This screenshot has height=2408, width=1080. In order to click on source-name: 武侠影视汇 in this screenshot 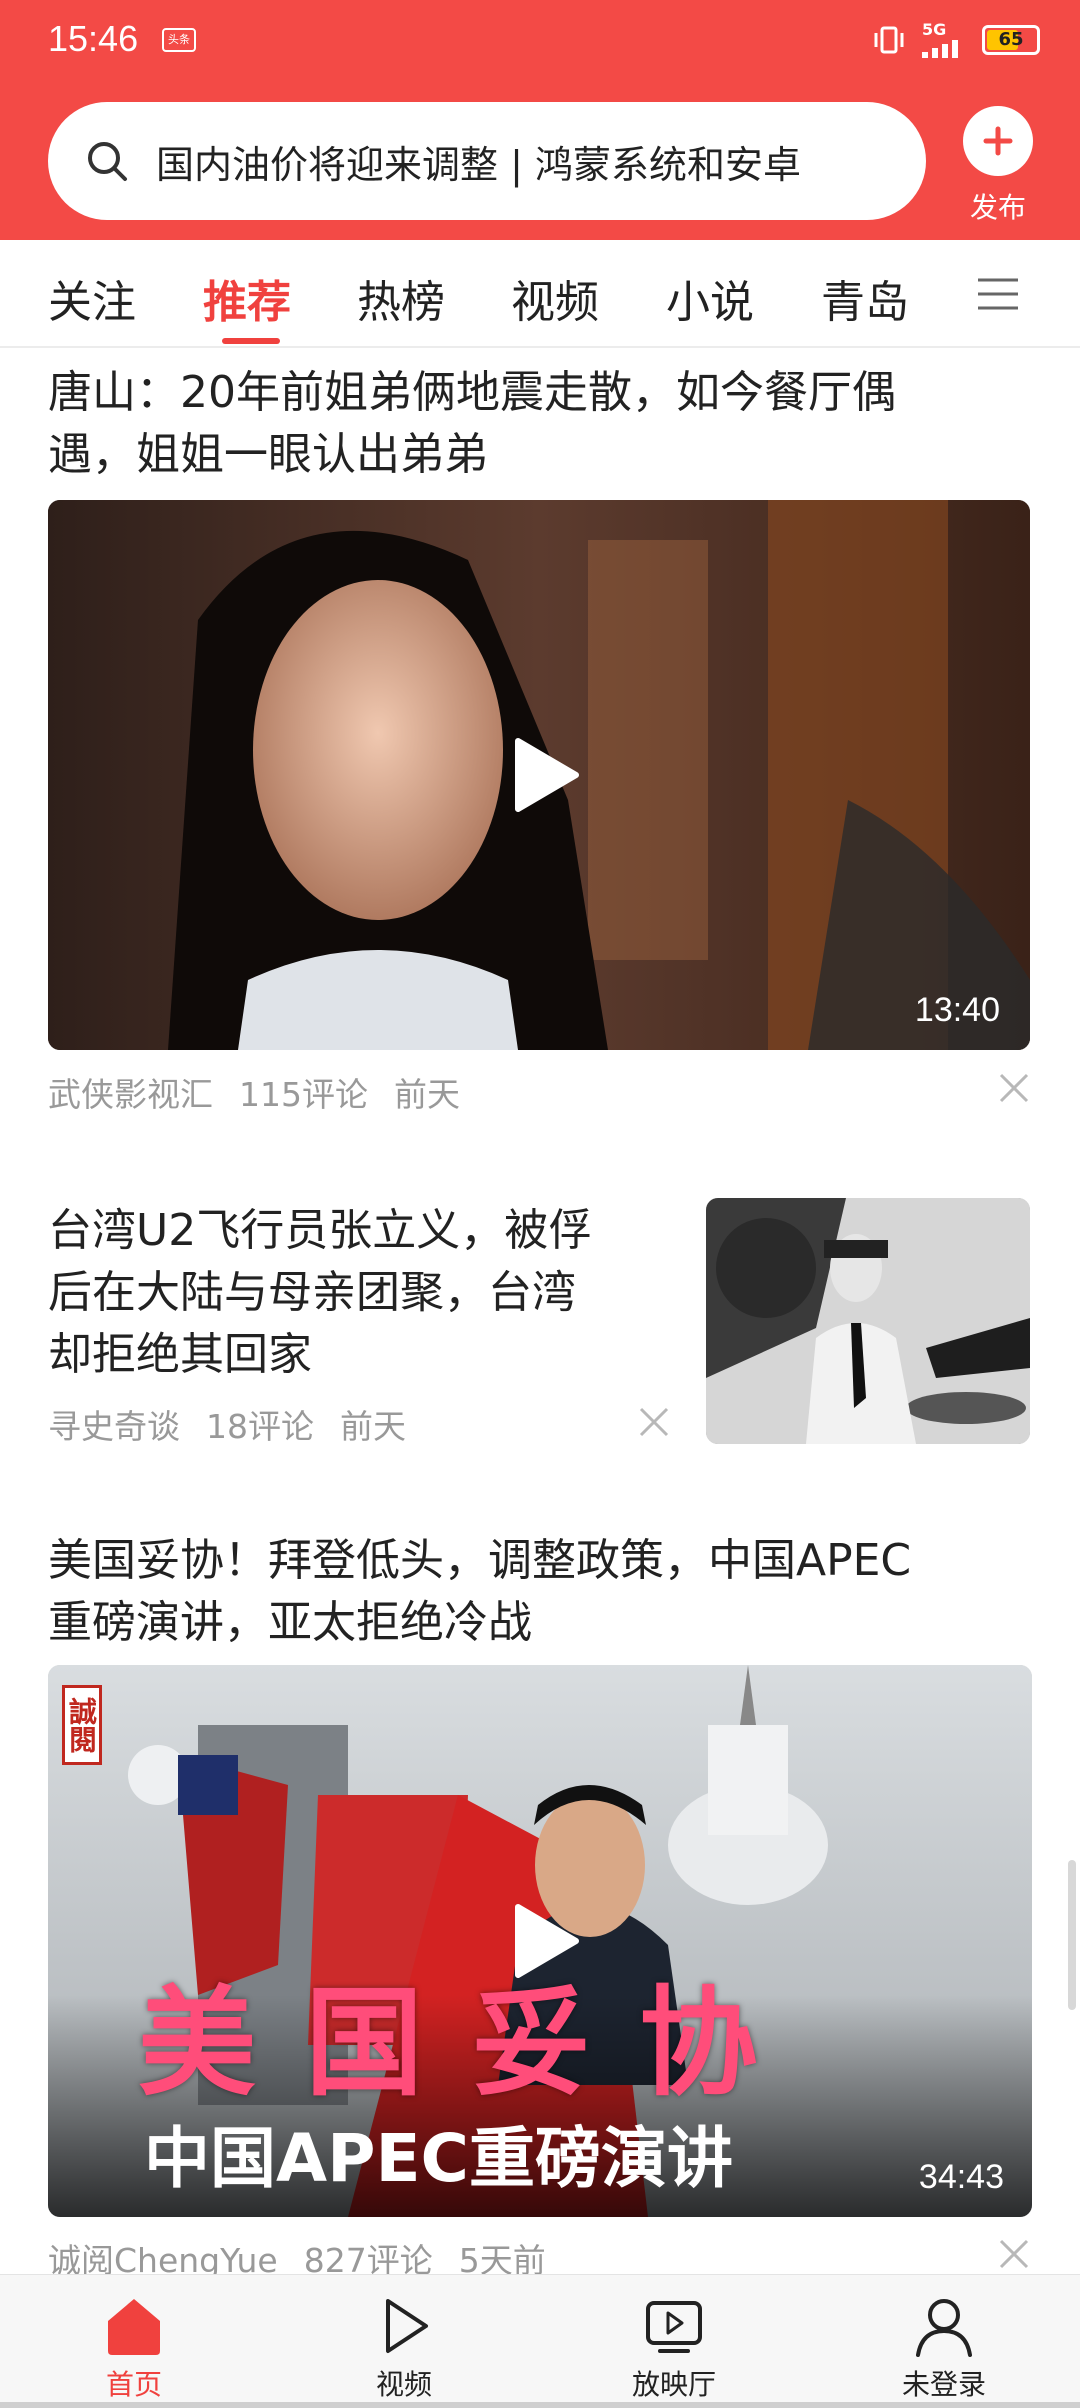, I will do `click(130, 1092)`.